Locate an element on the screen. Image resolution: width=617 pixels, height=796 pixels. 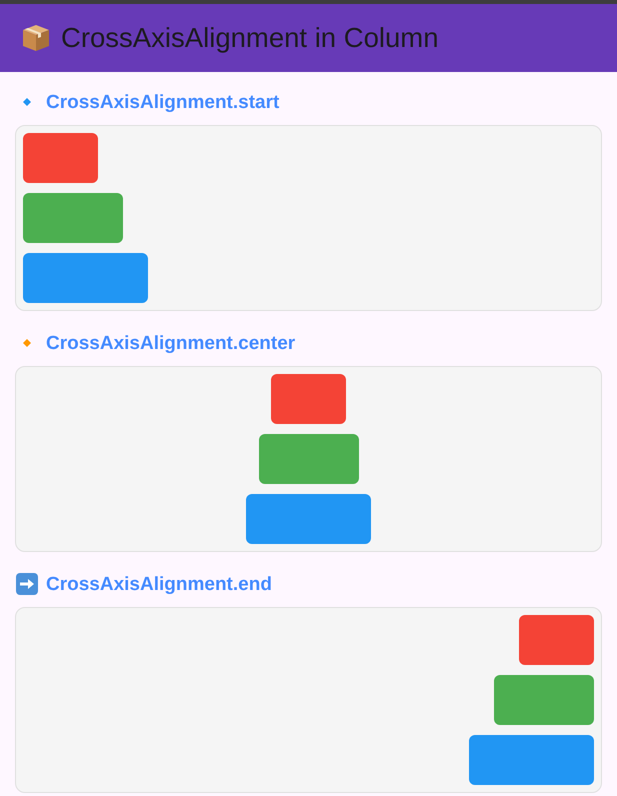
section-heading: CrossAxisAlignment.end is located at coordinates (159, 584).